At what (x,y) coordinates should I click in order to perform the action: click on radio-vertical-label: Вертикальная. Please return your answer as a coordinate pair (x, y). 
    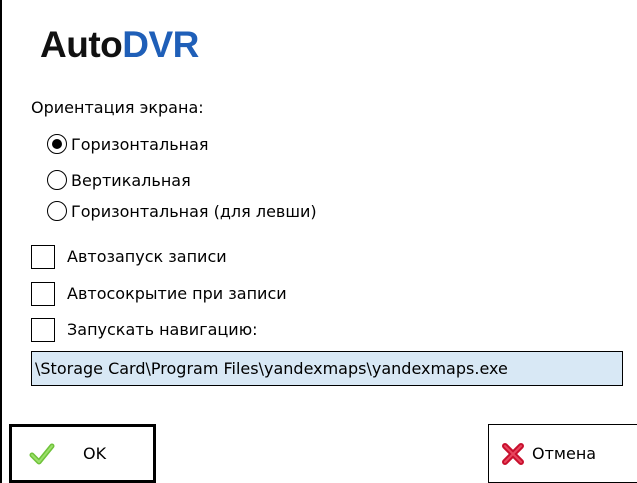
    Looking at the image, I should click on (131, 180).